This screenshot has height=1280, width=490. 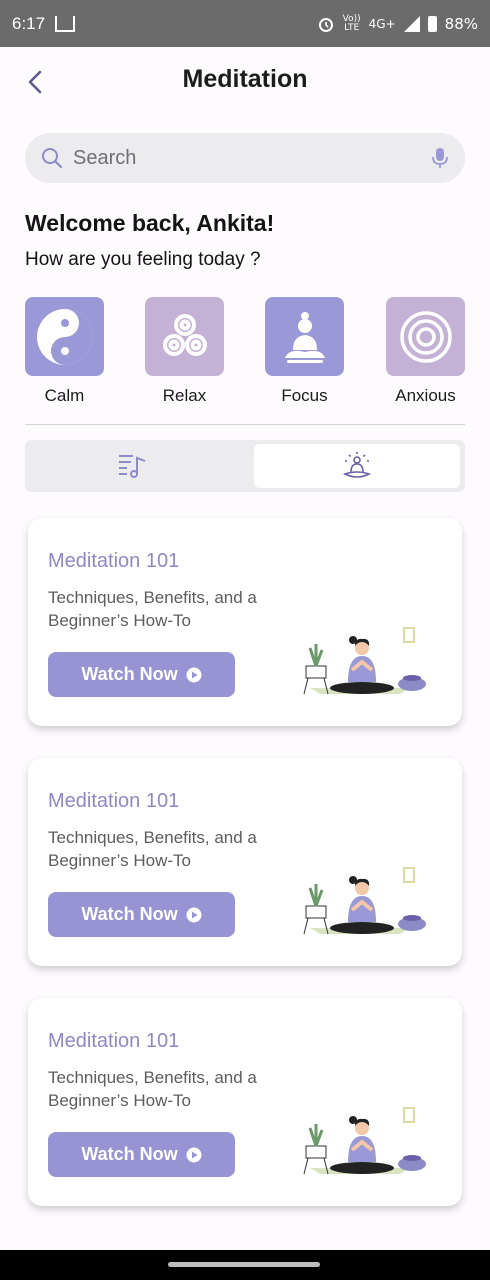 I want to click on search-bar, so click(x=245, y=158).